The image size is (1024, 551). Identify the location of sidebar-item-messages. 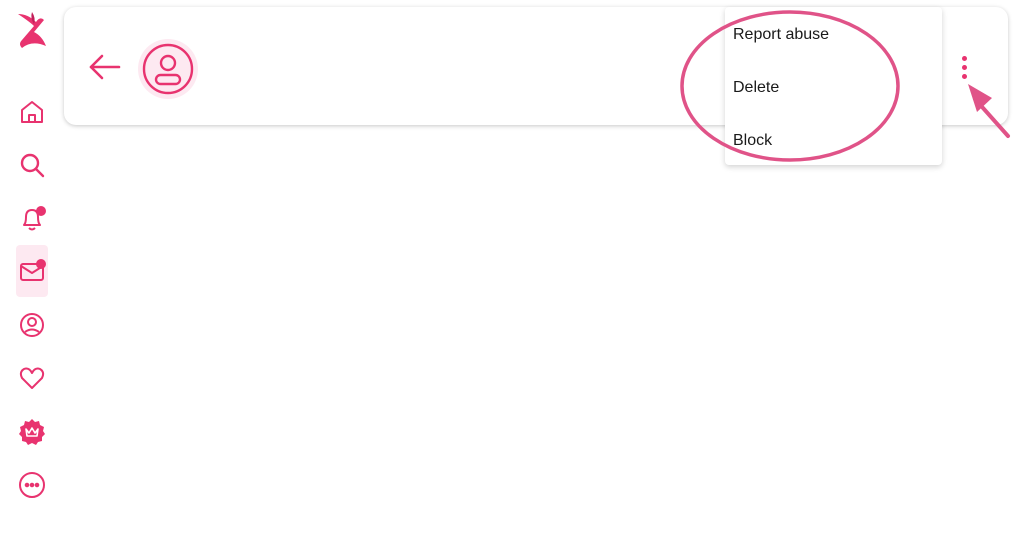
(32, 271).